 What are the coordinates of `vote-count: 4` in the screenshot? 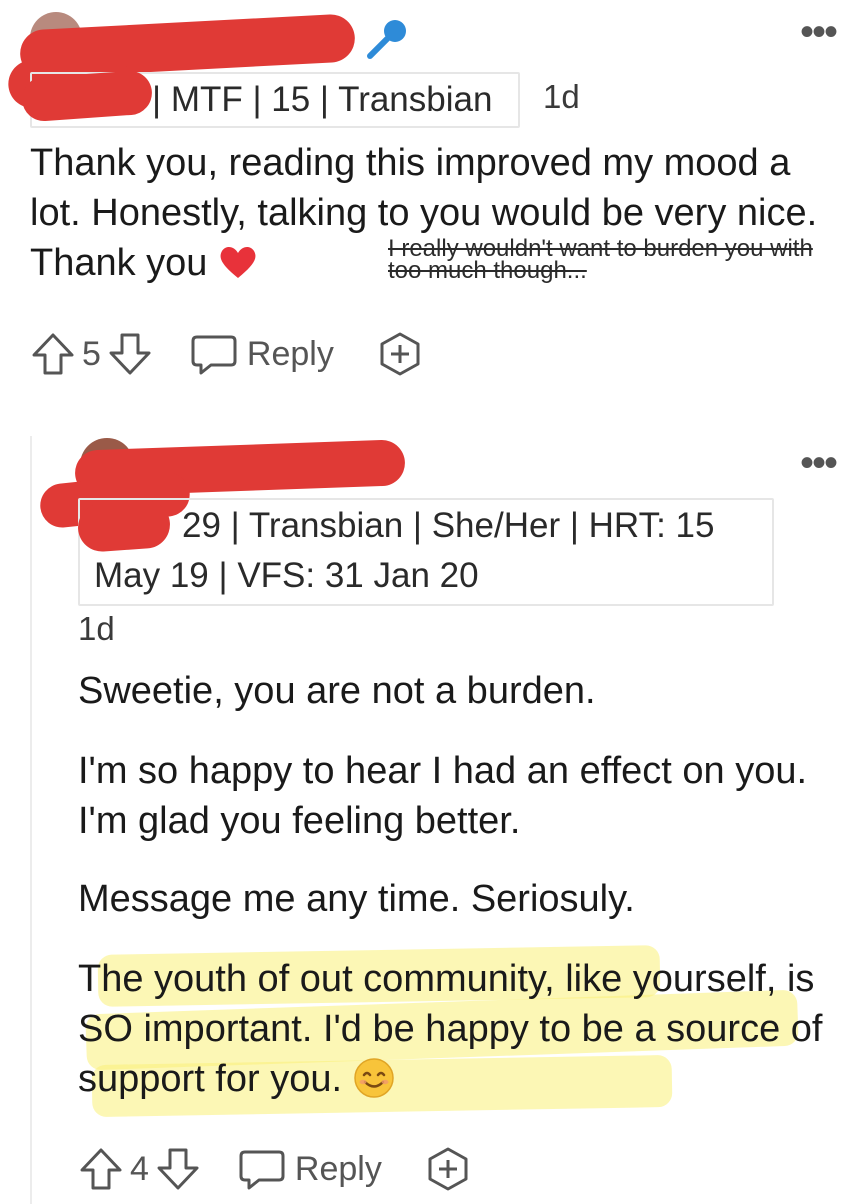 It's located at (139, 1168).